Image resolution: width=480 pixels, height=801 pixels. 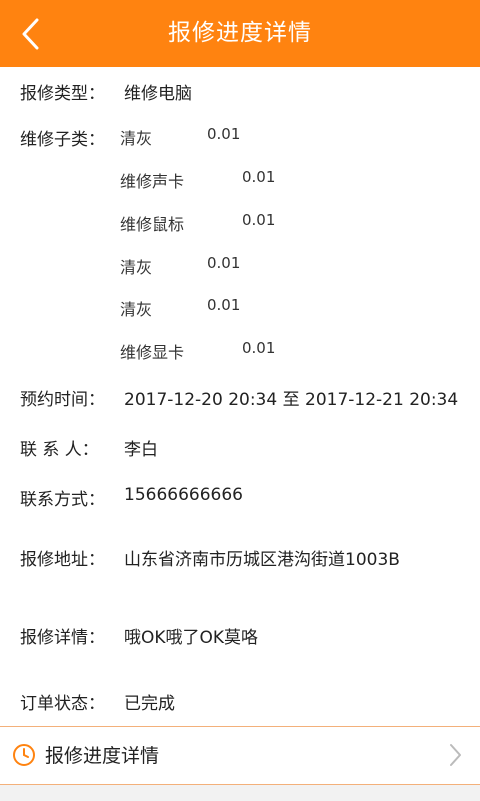 What do you see at coordinates (141, 450) in the screenshot?
I see `contact-value: 李白` at bounding box center [141, 450].